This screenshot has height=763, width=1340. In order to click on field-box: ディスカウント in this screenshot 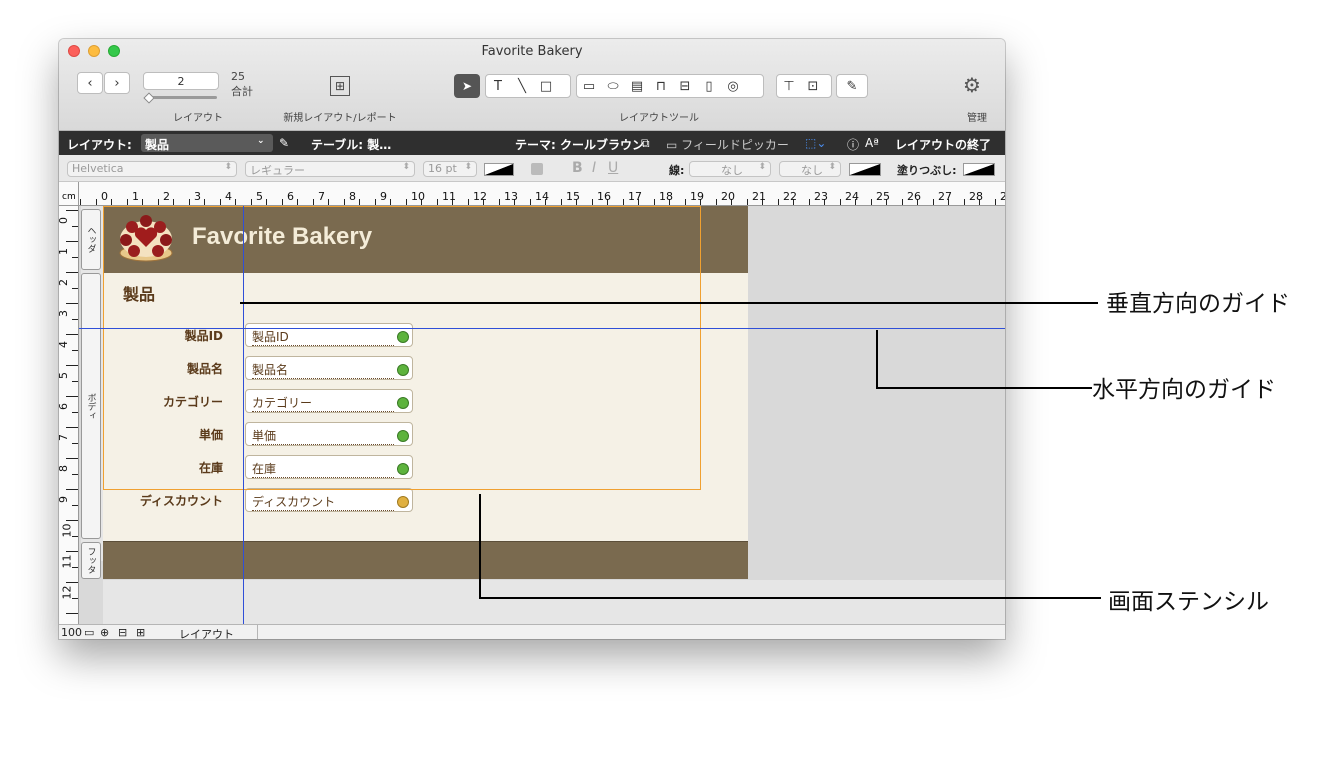, I will do `click(329, 500)`.